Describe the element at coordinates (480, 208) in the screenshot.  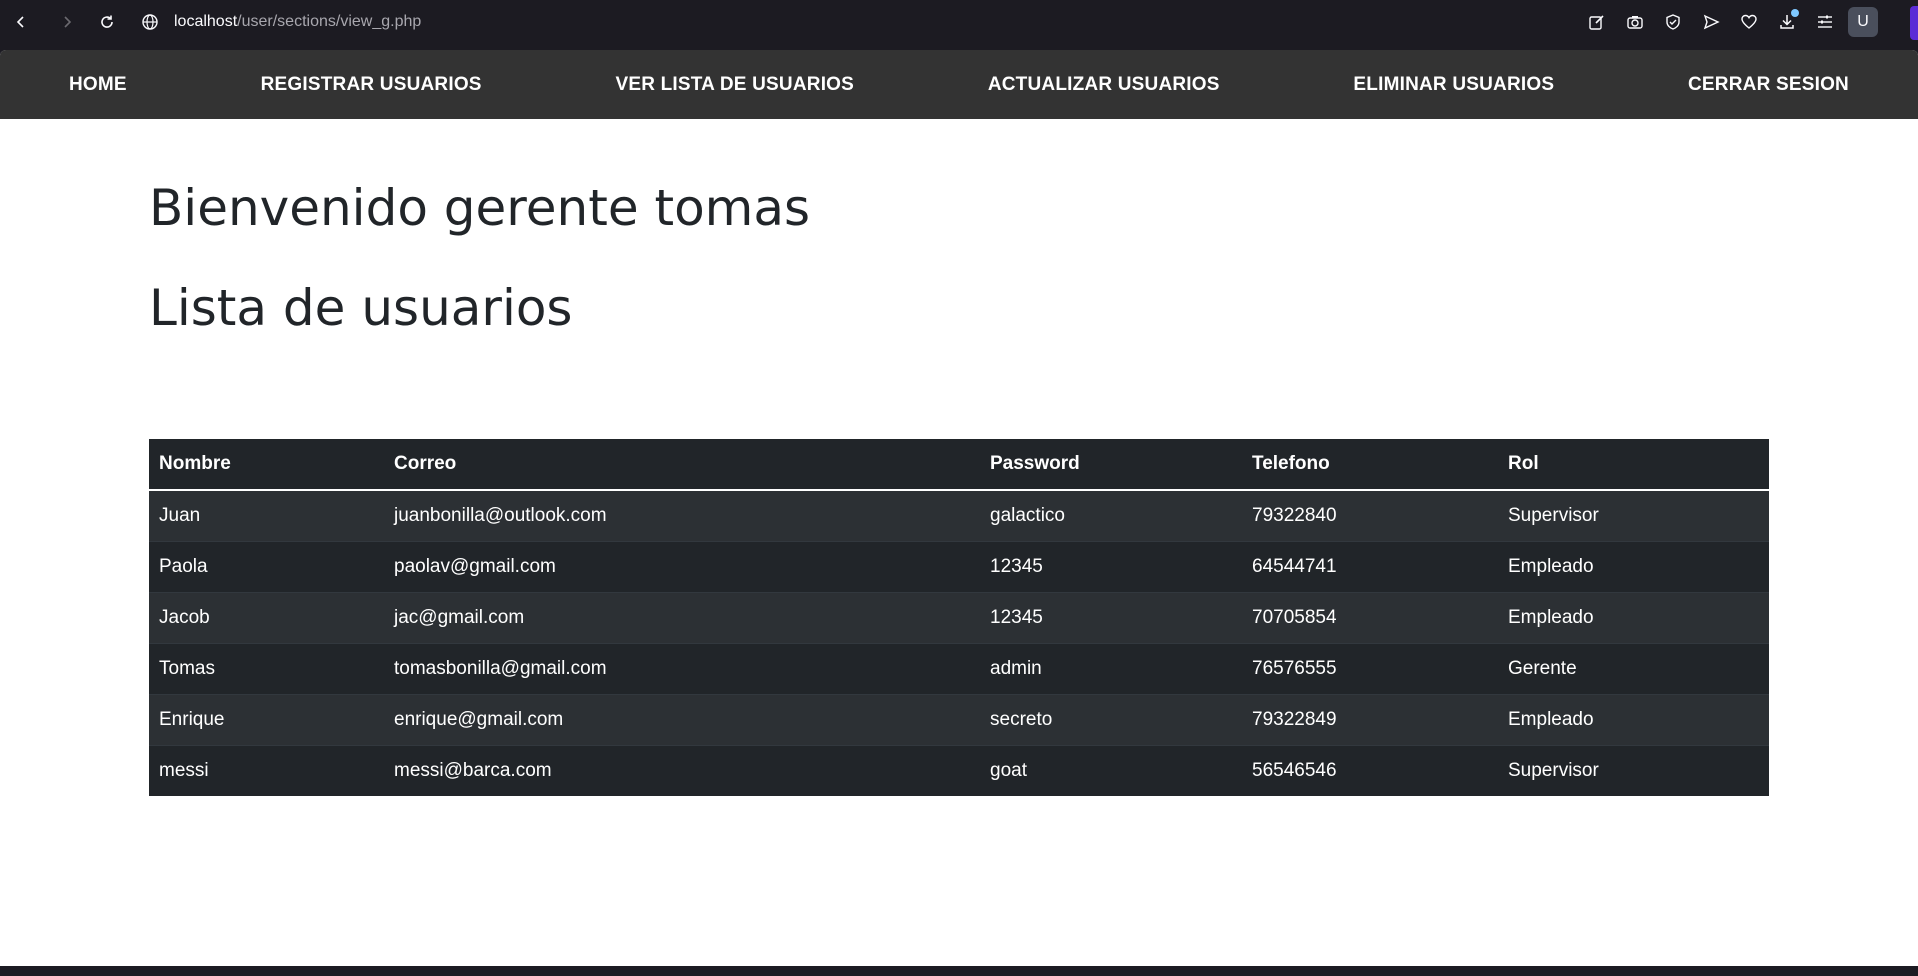
I see `welcome-heading: Bienvenido gerente tomas` at that location.